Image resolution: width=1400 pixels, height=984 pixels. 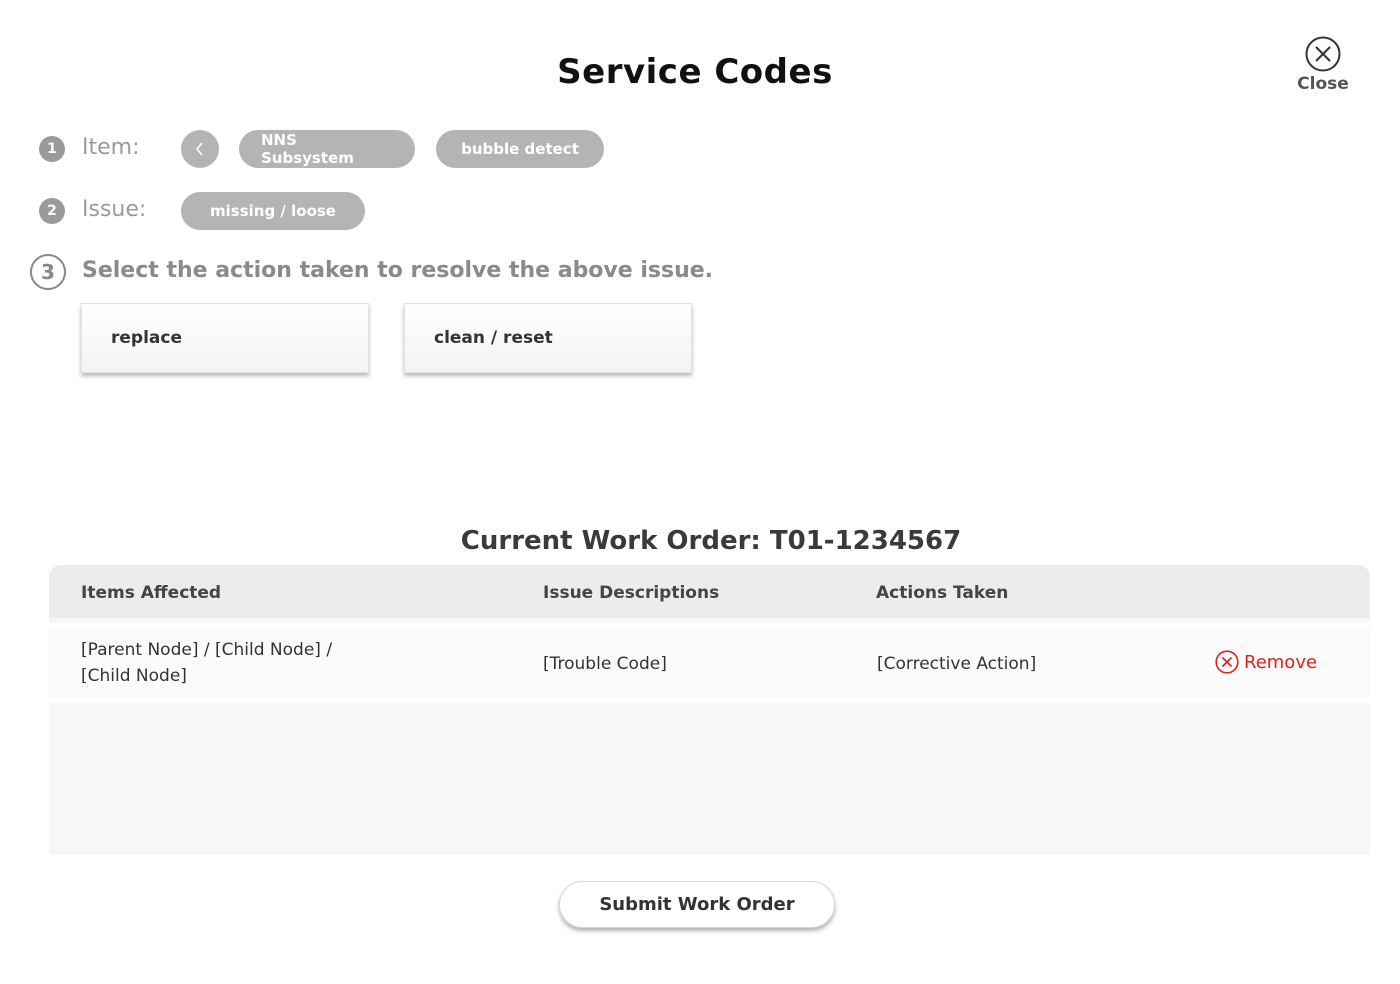 What do you see at coordinates (225, 338) in the screenshot?
I see `action-option-replace: replace` at bounding box center [225, 338].